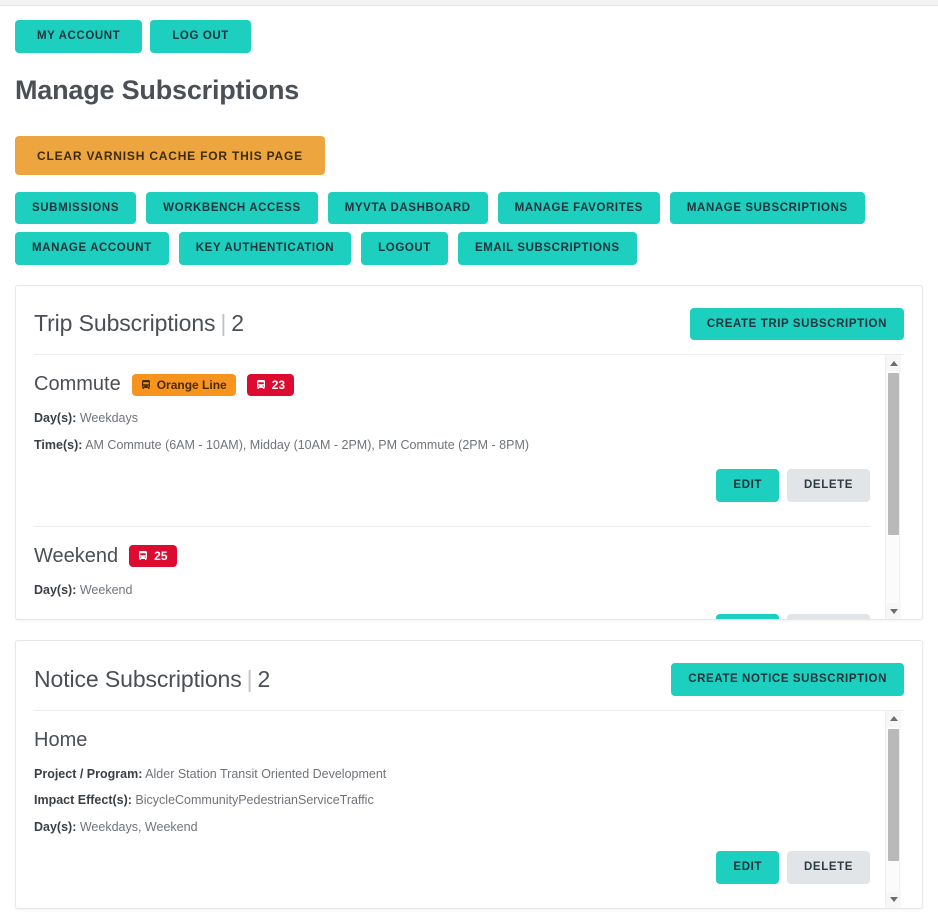 The height and width of the screenshot is (923, 938). What do you see at coordinates (547, 248) in the screenshot?
I see `nav-email-subscriptions: EMAIL SUBSCRIPTIONS` at bounding box center [547, 248].